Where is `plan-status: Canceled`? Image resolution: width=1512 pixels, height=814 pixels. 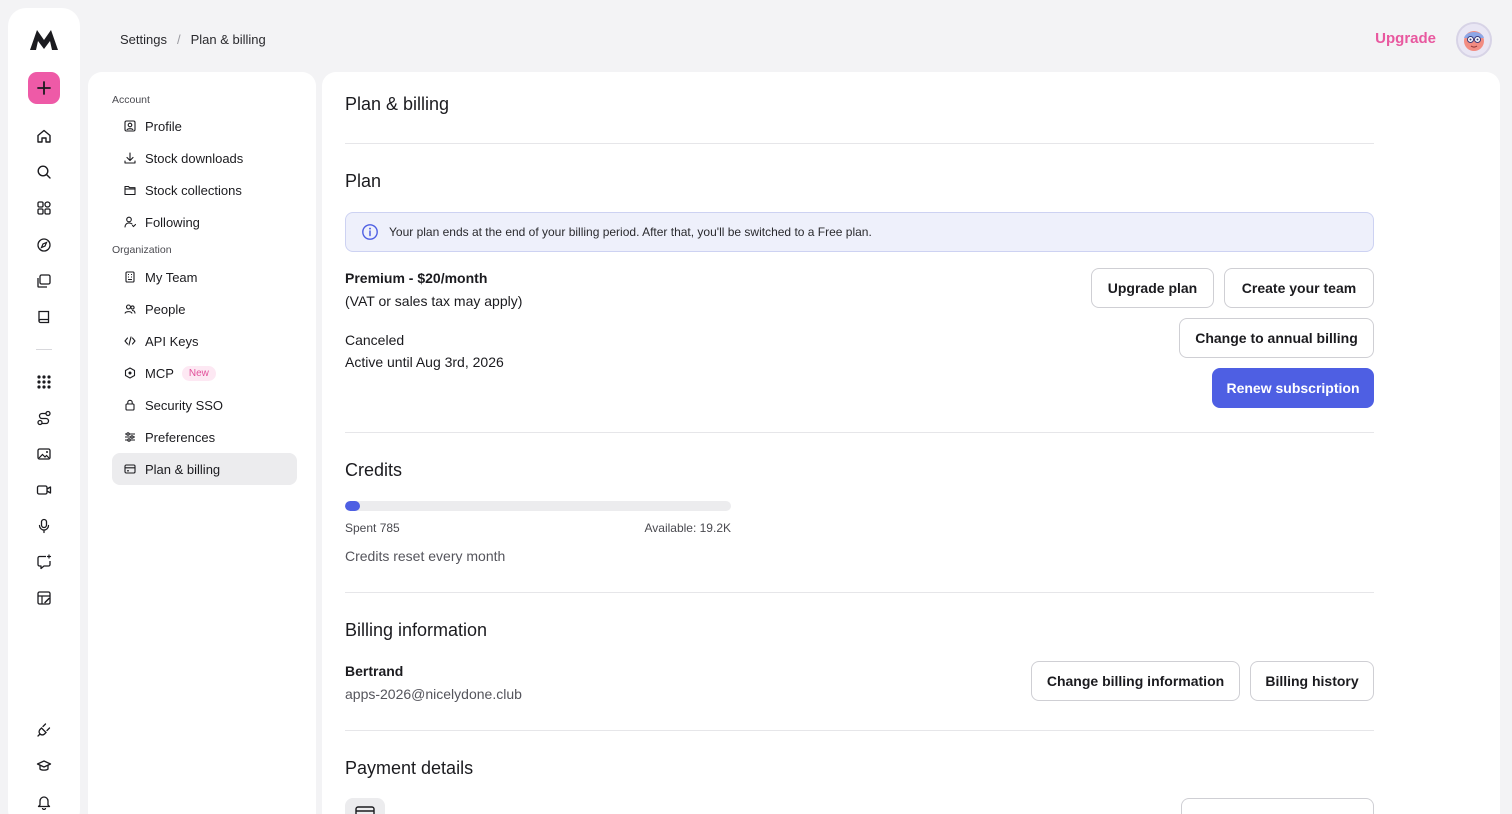
plan-status: Canceled is located at coordinates (375, 340).